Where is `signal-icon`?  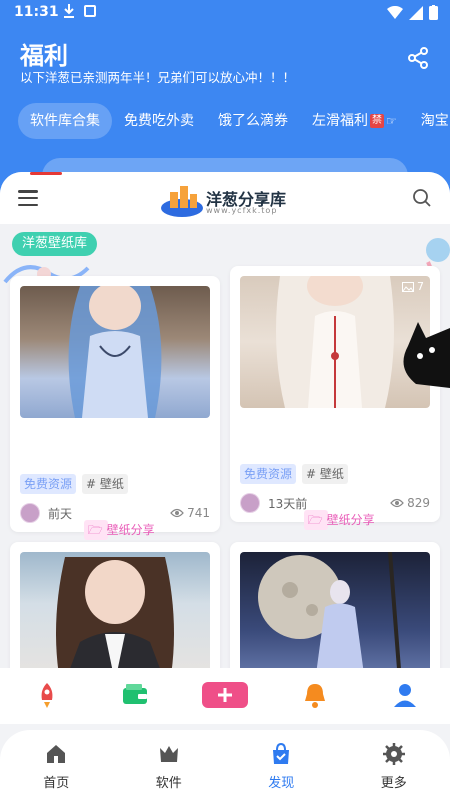 signal-icon is located at coordinates (416, 12).